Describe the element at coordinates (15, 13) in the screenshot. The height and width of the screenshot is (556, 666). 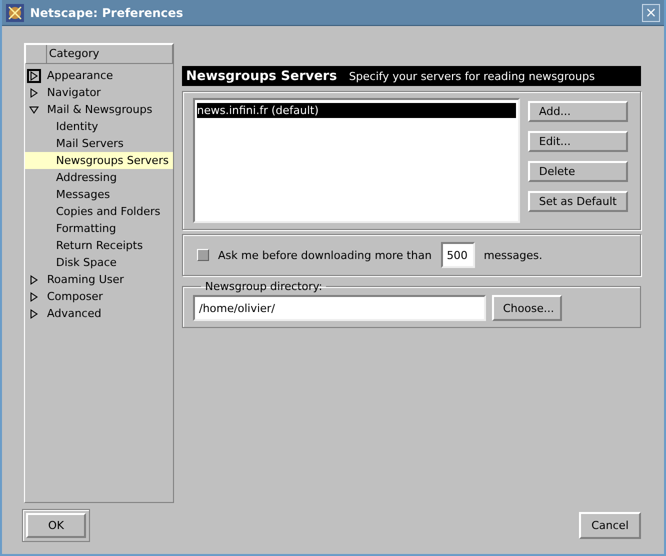
I see `app-icon` at that location.